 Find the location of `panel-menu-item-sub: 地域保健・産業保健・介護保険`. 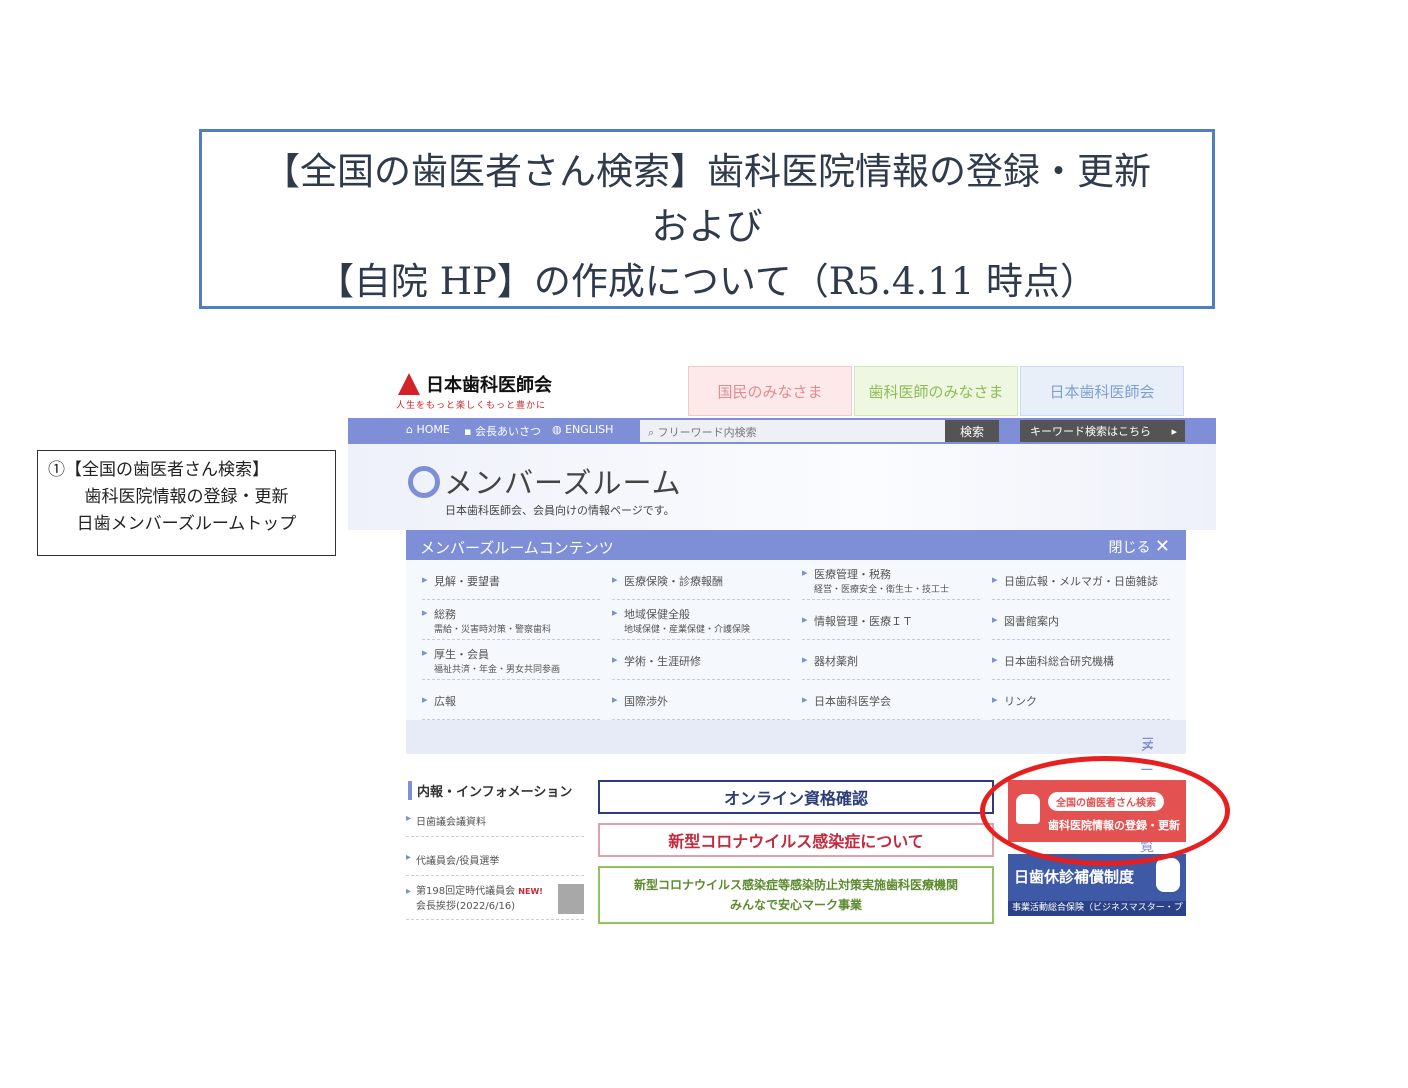

panel-menu-item-sub: 地域保健・産業保健・介護保険 is located at coordinates (687, 630).